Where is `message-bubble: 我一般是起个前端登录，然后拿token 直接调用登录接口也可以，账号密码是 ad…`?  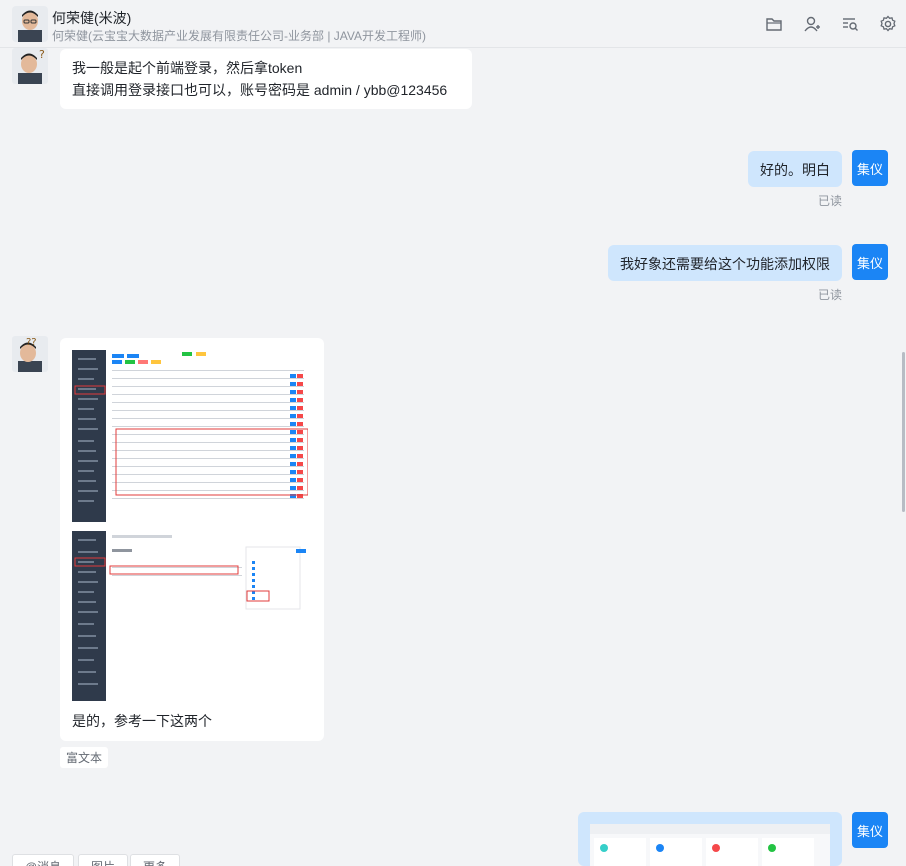
message-bubble: 我一般是起个前端登录，然后拿token 直接调用登录接口也可以，账号密码是 ad… is located at coordinates (266, 79).